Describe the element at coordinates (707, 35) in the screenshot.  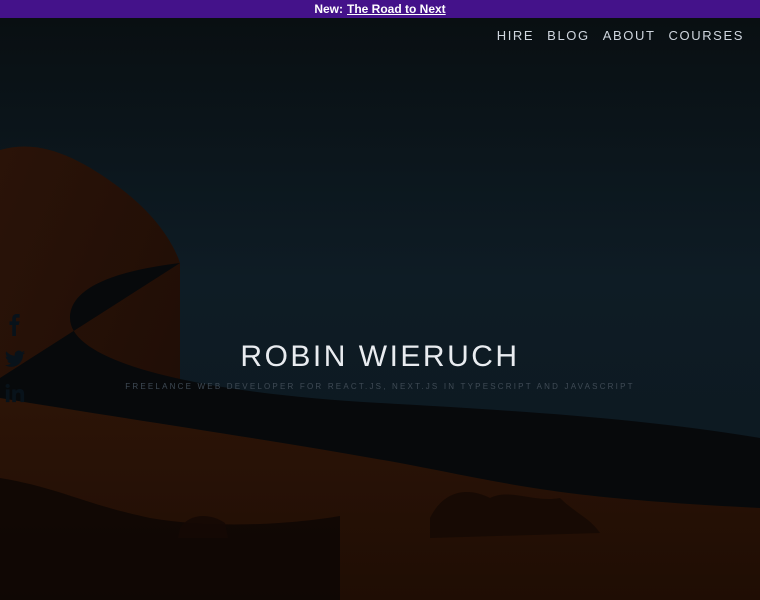
I see `nav-item-courses: COURSES` at that location.